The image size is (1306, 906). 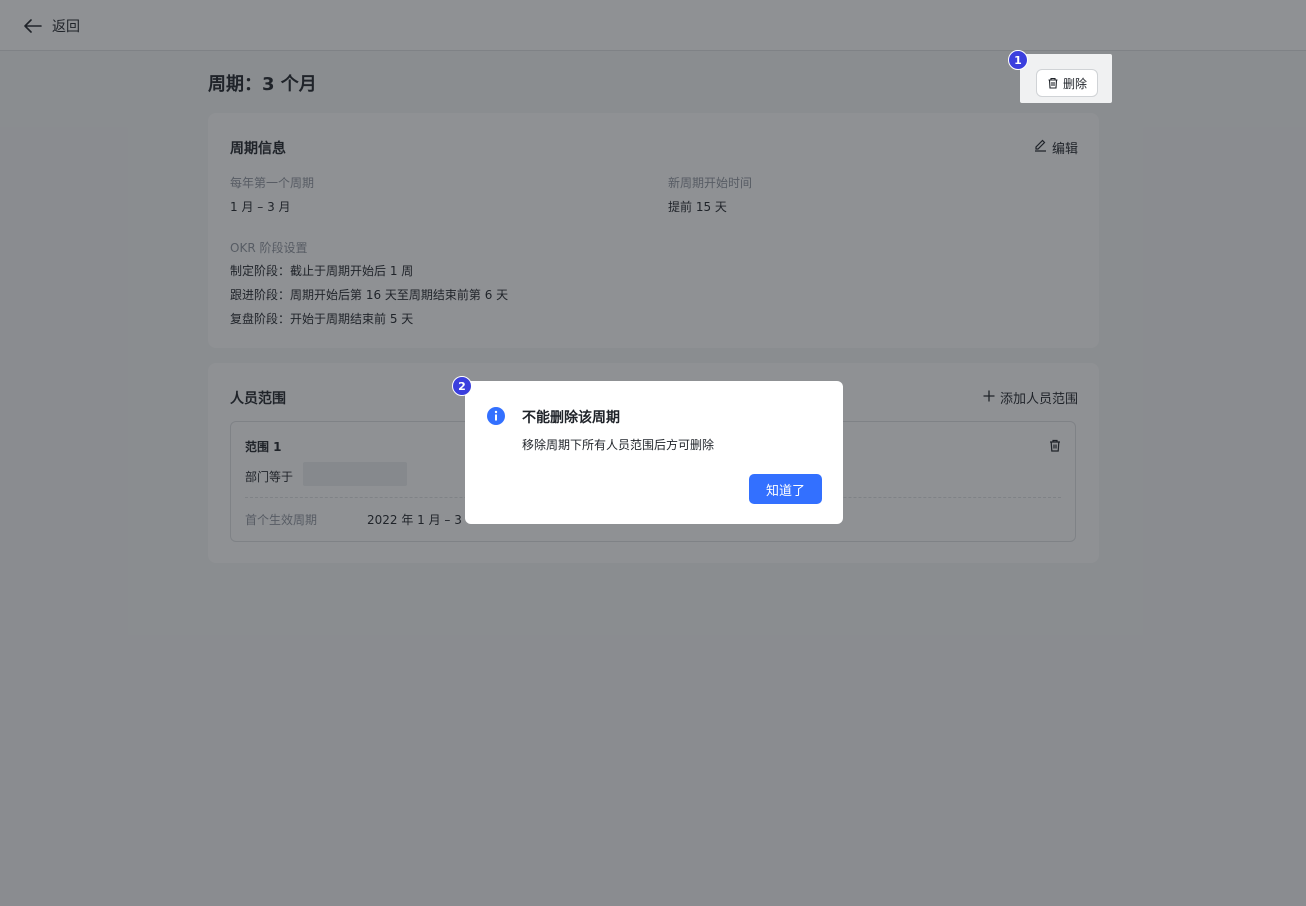 What do you see at coordinates (618, 445) in the screenshot?
I see `dialog-message: 移除周期下所有人员范围后方可删除` at bounding box center [618, 445].